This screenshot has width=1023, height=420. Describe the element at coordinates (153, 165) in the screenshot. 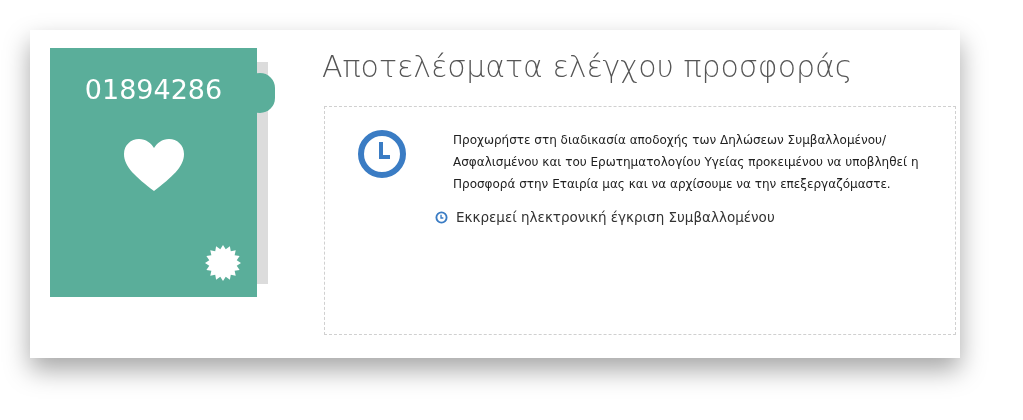

I see `heart-icon` at that location.